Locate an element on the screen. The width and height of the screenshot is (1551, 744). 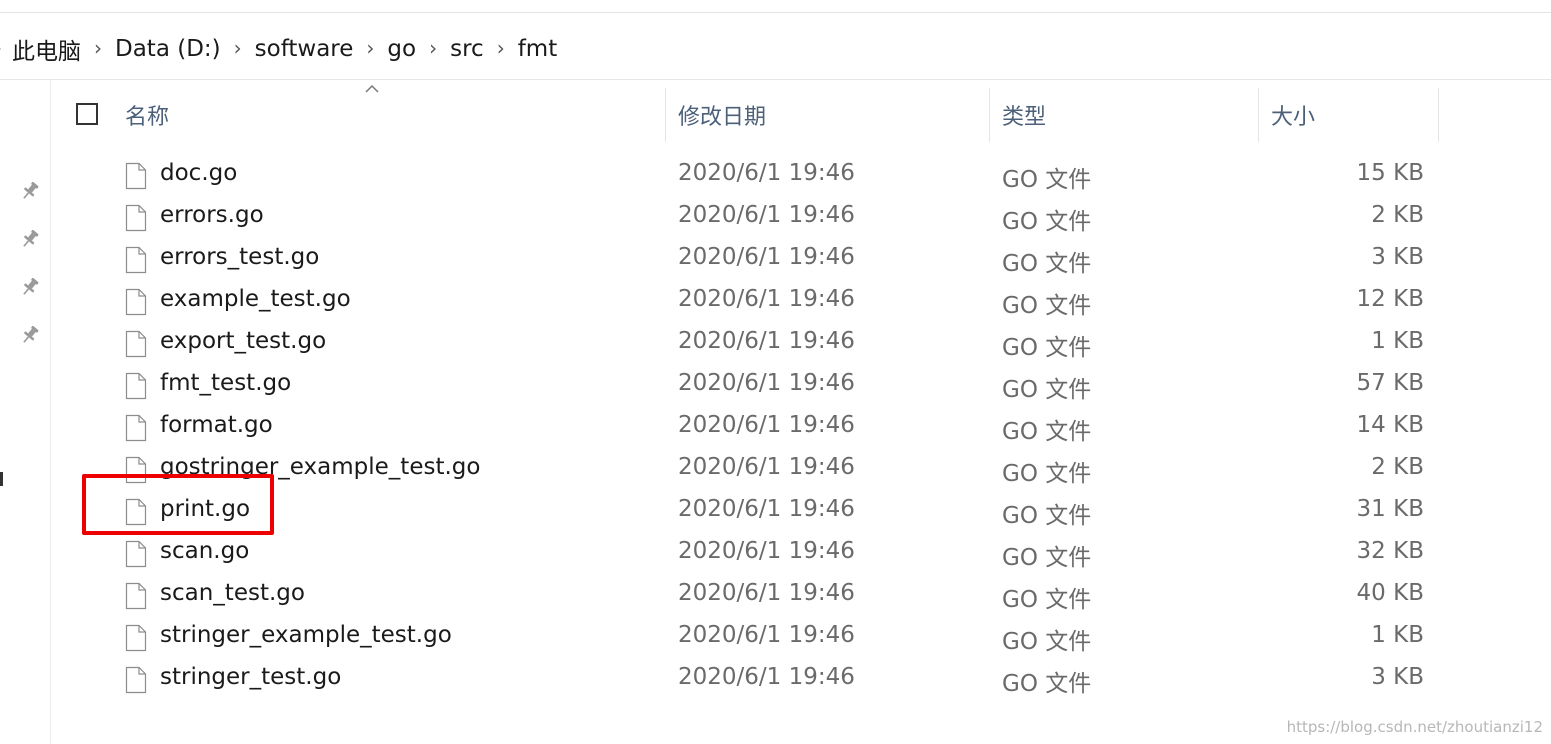
file-name: scan.go is located at coordinates (204, 551).